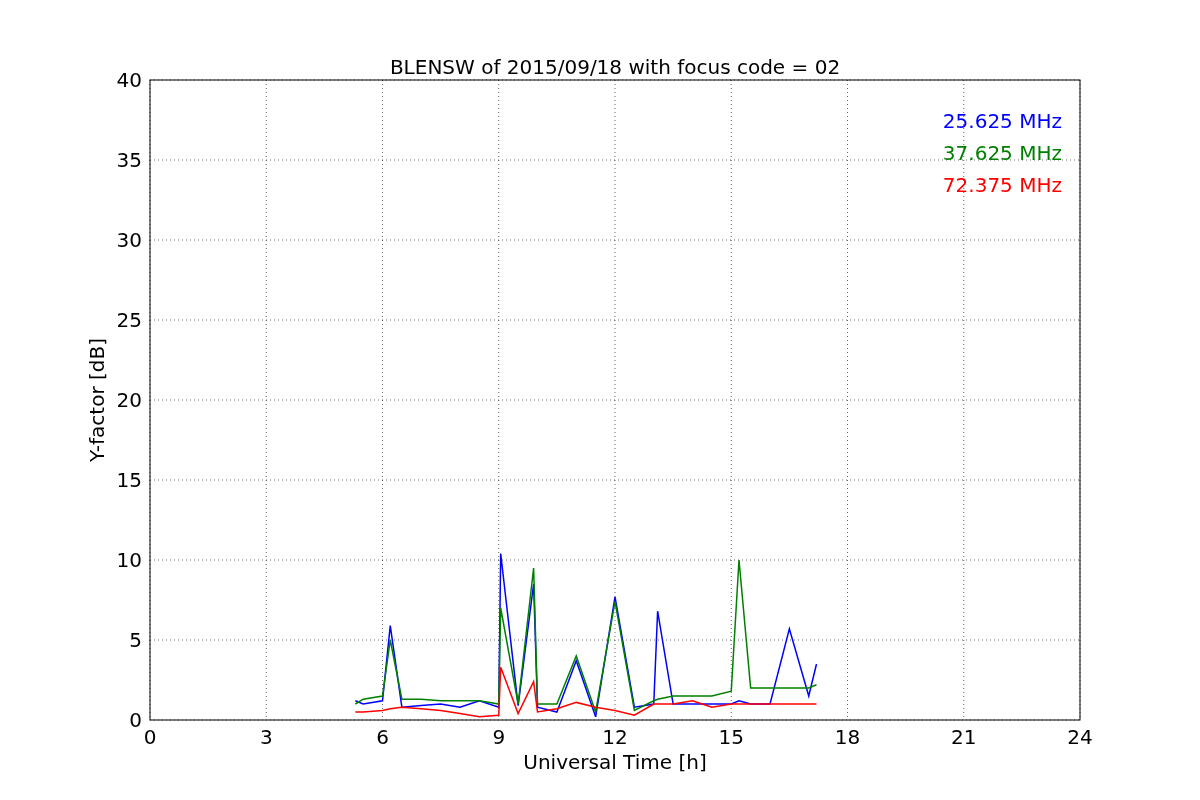 The height and width of the screenshot is (800, 1200). I want to click on y-tick-label: 5, so click(135, 640).